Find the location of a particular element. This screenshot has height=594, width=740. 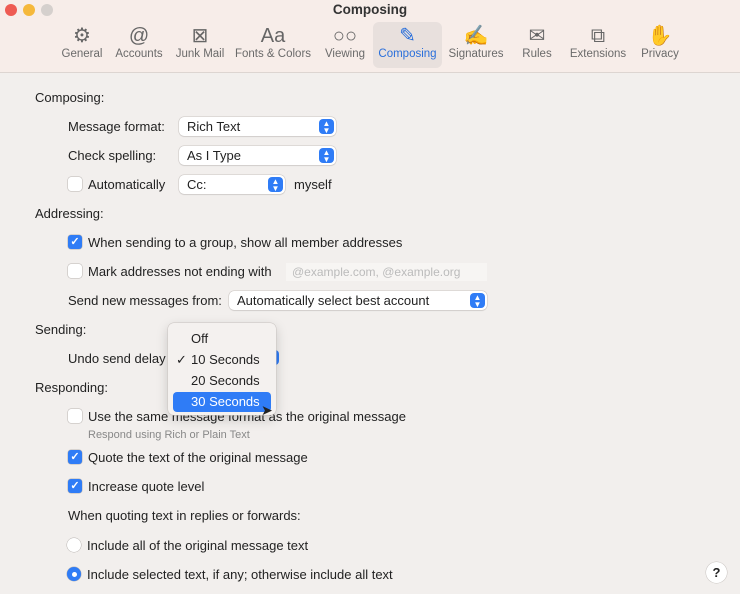

tab-rules: ✉ Rules is located at coordinates (537, 45).